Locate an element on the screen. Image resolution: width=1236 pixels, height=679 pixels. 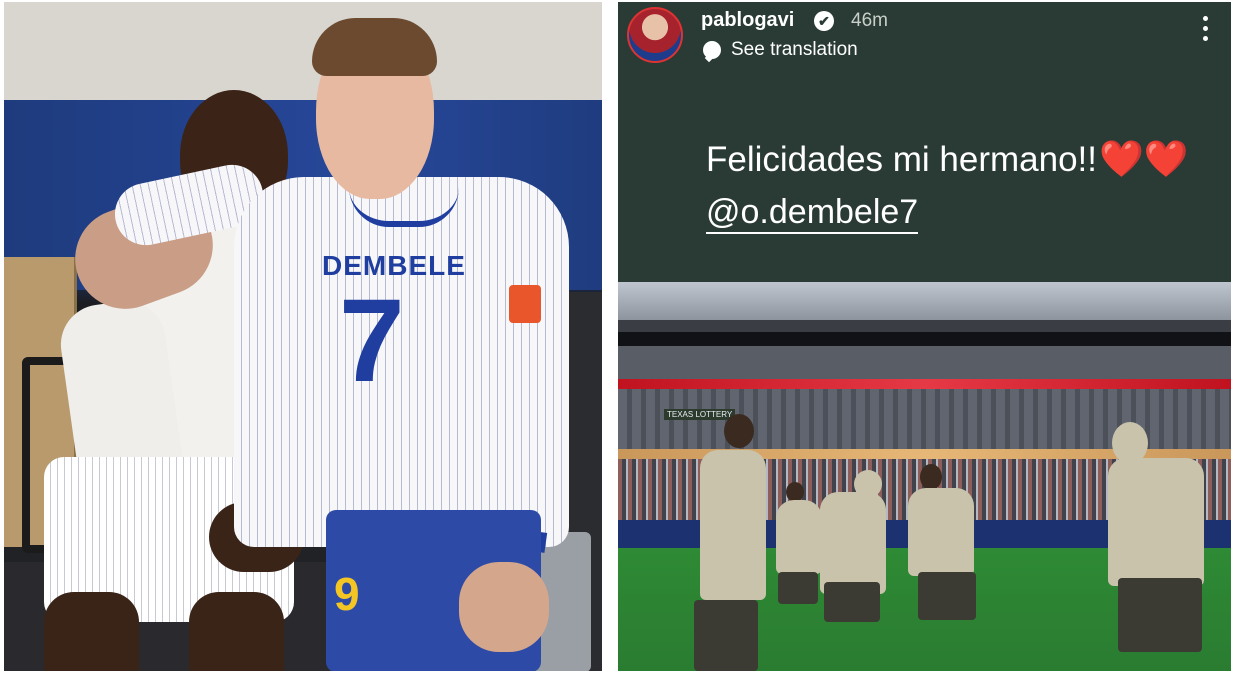
timestamp: 46m is located at coordinates (869, 20).